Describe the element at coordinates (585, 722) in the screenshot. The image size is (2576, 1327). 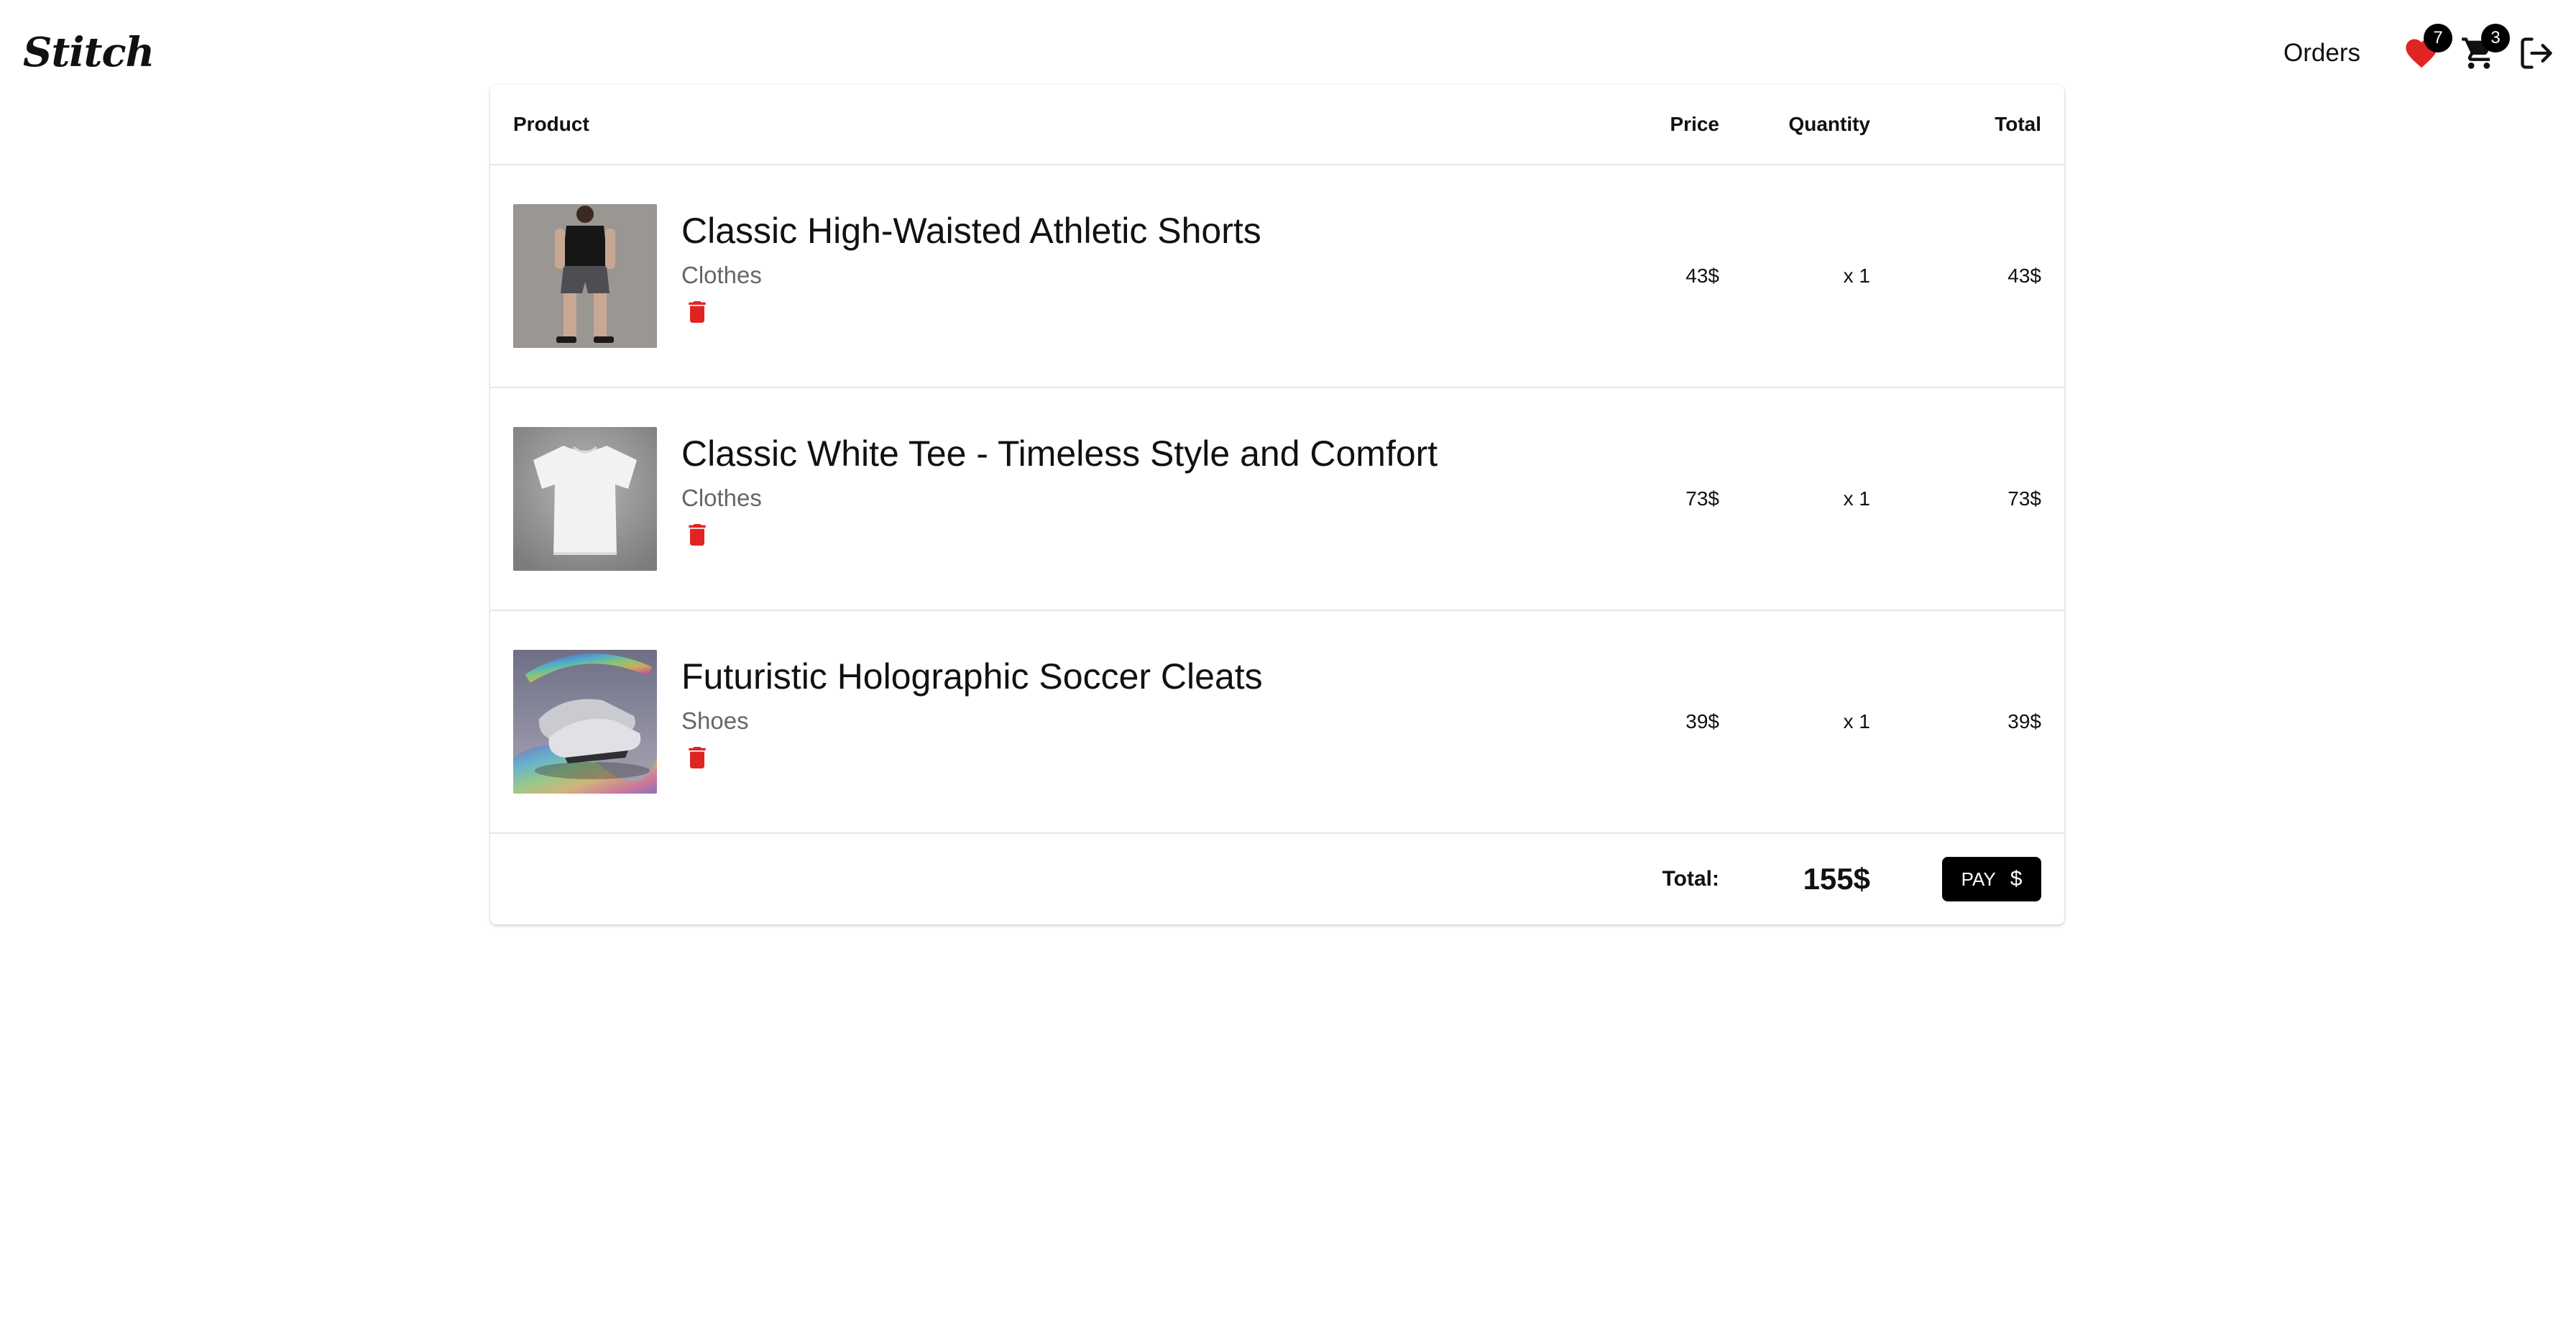
I see `holographic-cleats-image` at that location.